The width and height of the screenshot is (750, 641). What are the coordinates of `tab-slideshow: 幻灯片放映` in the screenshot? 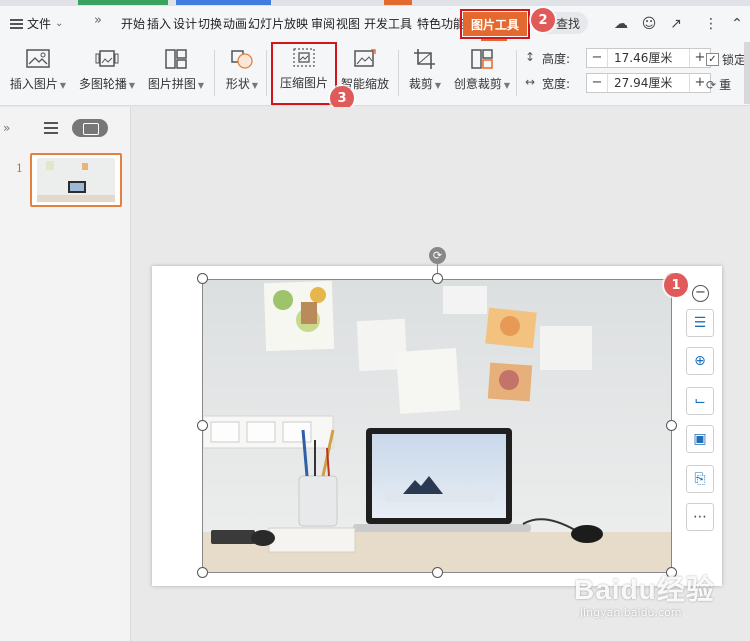 It's located at (278, 23).